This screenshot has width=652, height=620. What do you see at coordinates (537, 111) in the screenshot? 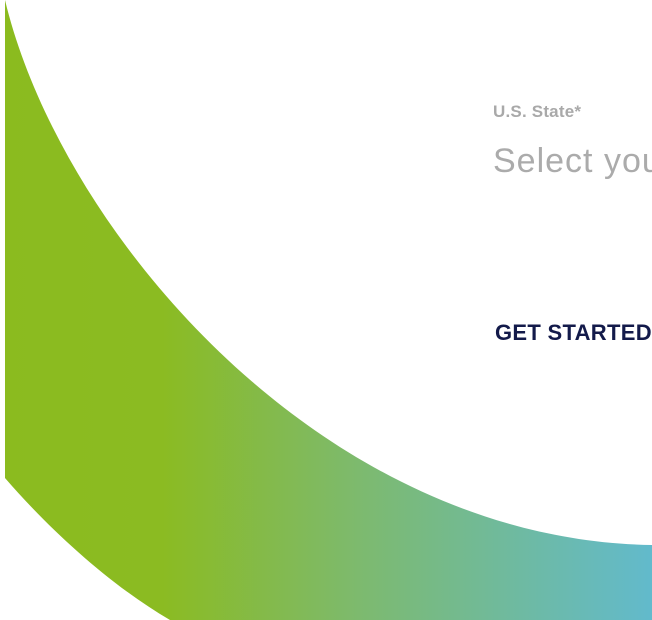
I see `state-field-label: U.S. State*` at bounding box center [537, 111].